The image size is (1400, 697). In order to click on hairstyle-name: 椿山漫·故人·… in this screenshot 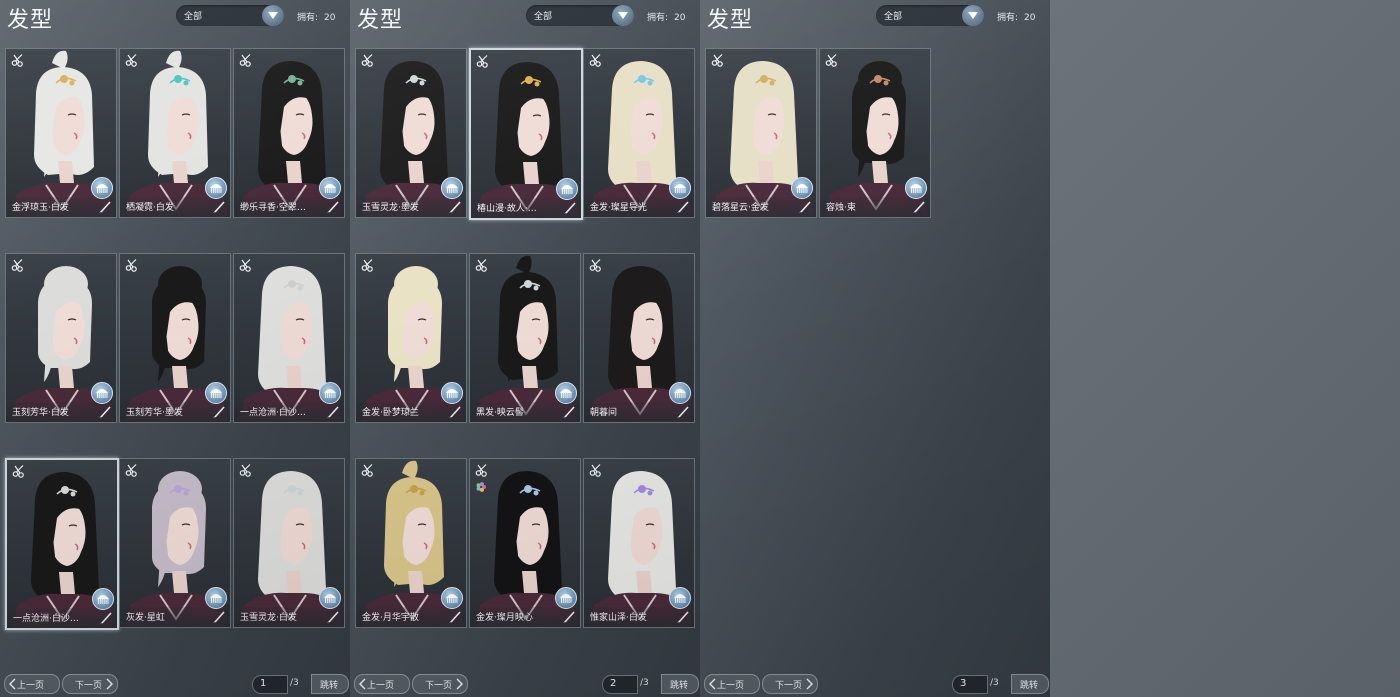, I will do `click(507, 209)`.